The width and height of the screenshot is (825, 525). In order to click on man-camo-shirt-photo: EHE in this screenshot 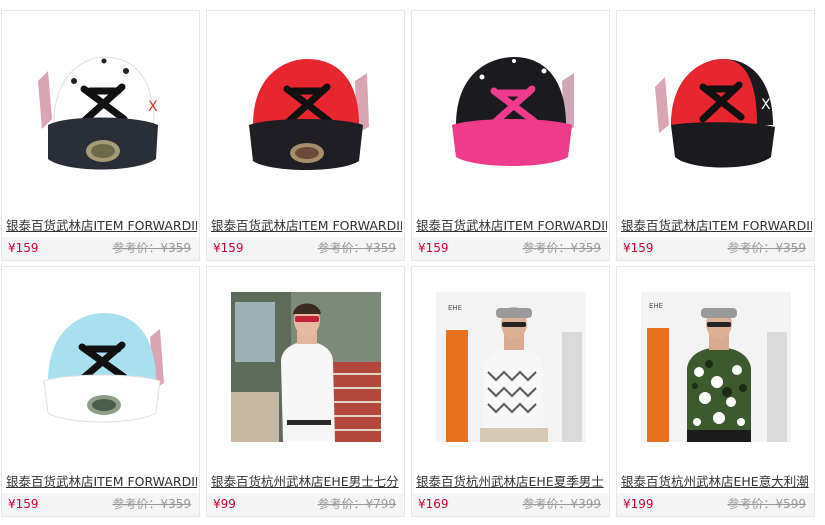, I will do `click(715, 367)`.